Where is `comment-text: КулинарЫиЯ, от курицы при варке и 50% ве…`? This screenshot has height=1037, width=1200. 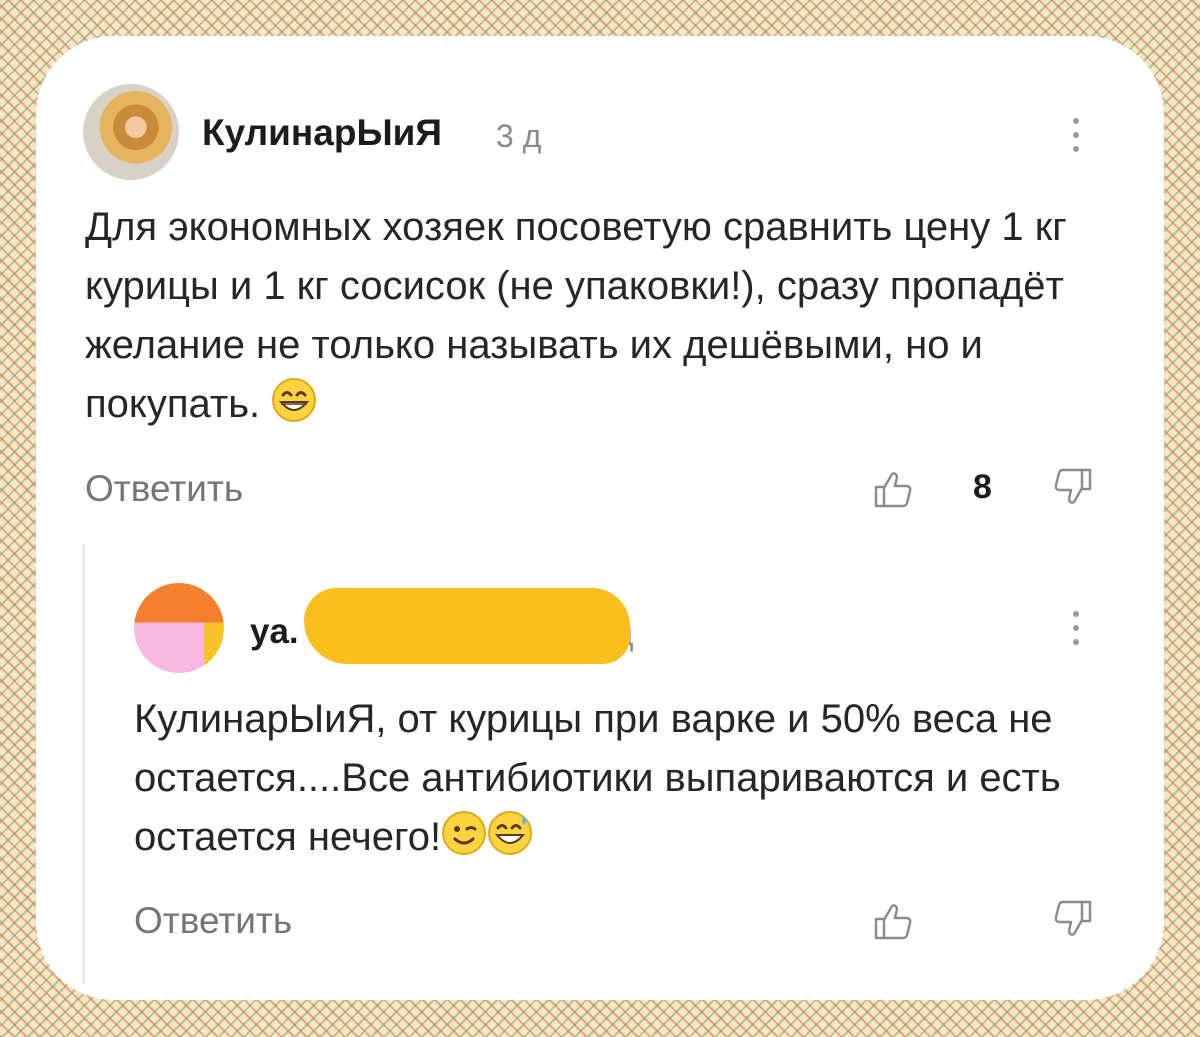
comment-text: КулинарЫиЯ, от курицы при варке и 50% ве… is located at coordinates (639, 781).